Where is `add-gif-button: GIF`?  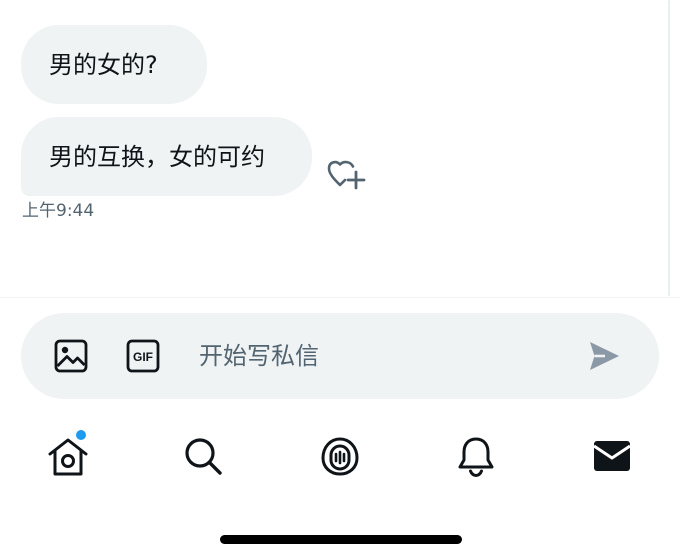
add-gif-button: GIF is located at coordinates (143, 356).